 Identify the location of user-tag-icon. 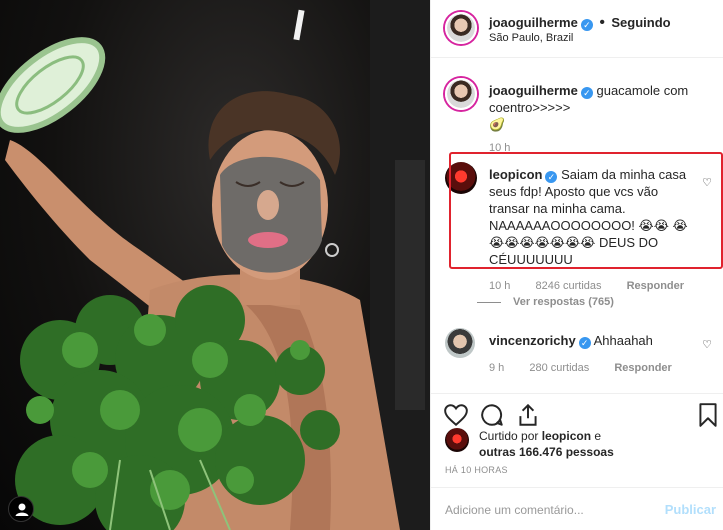
(21, 509).